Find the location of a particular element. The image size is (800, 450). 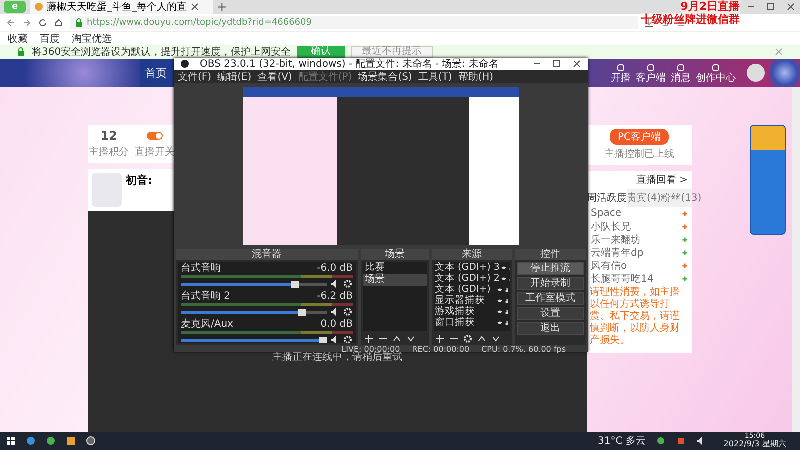

channel-reading: 0.0 dB is located at coordinates (336, 324).